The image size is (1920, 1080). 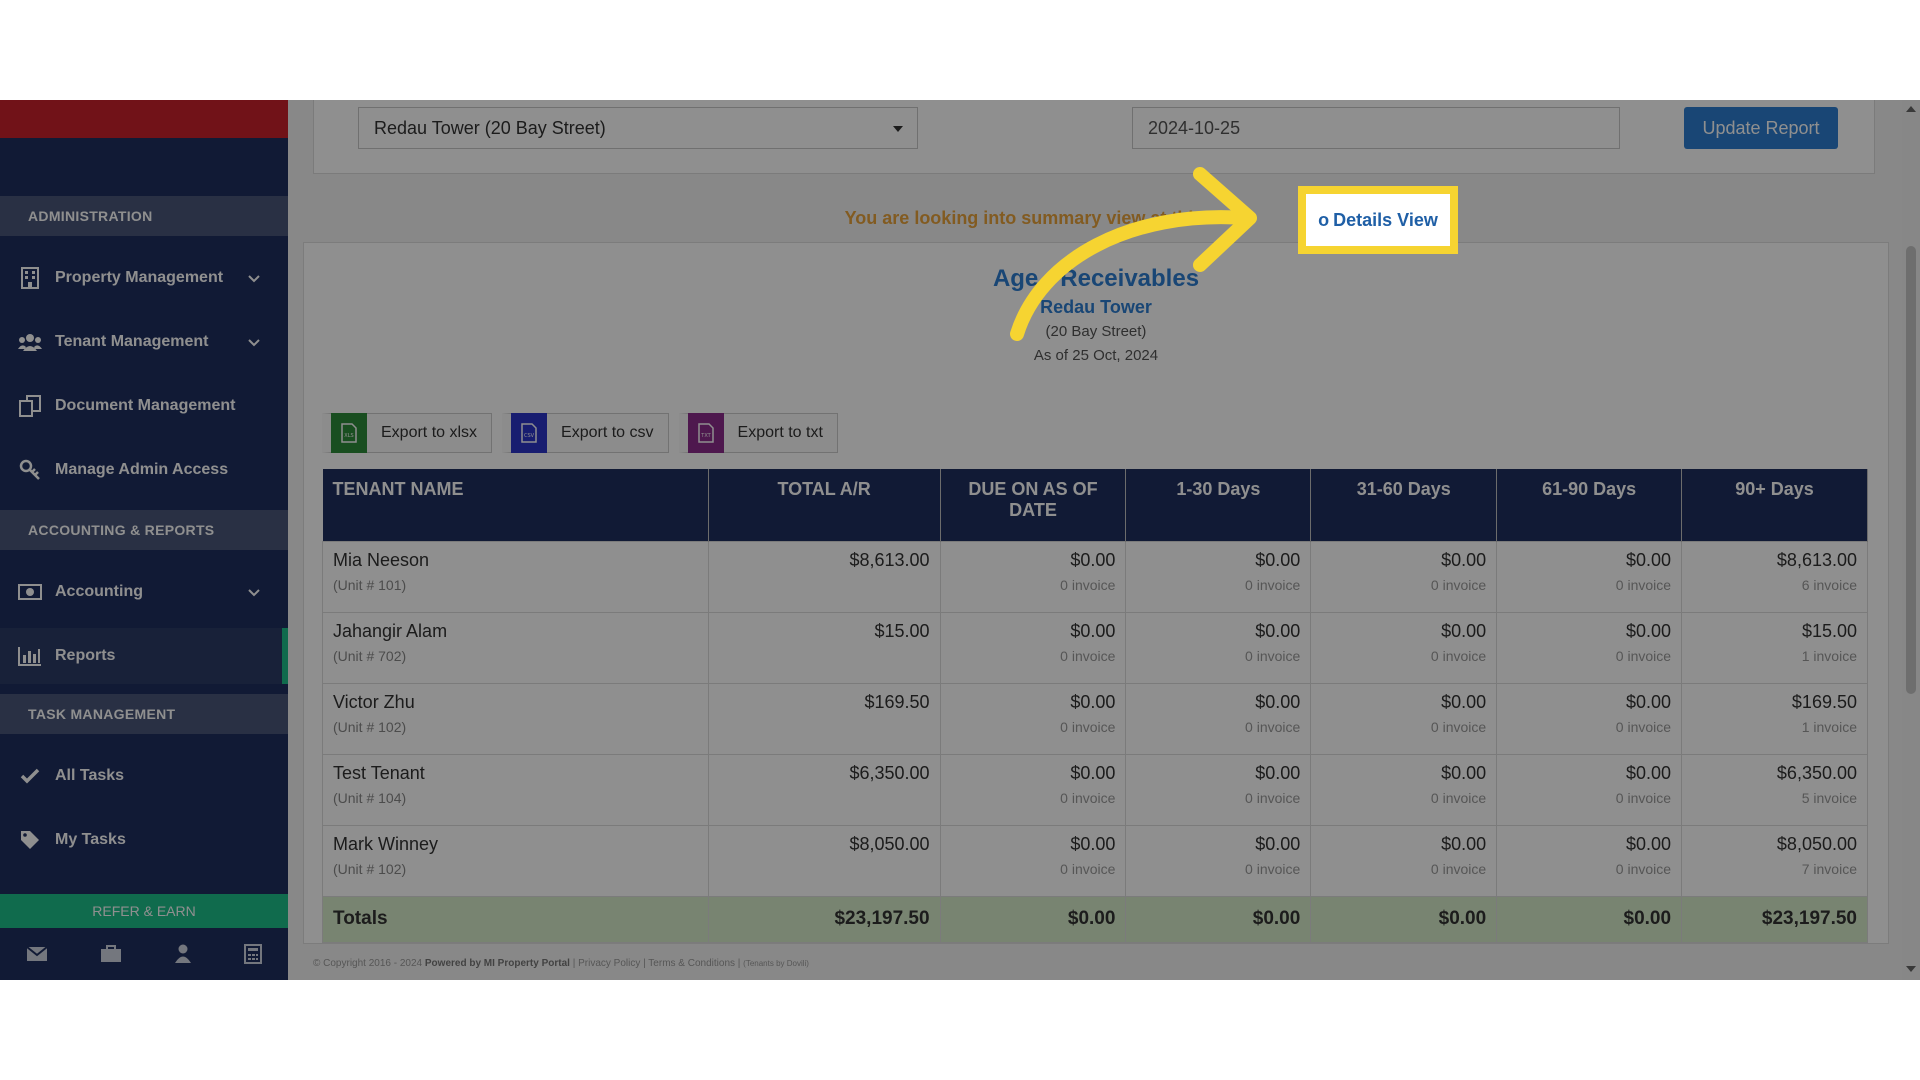 What do you see at coordinates (111, 956) in the screenshot?
I see `briefcase-icon` at bounding box center [111, 956].